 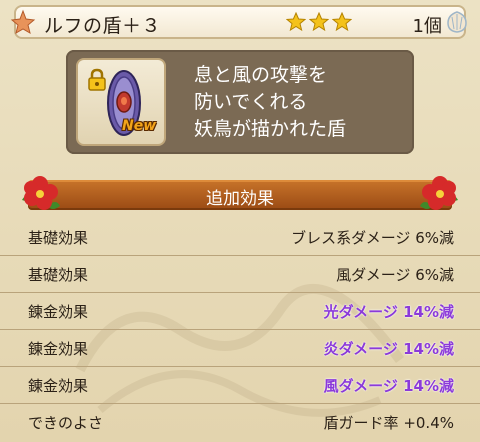 What do you see at coordinates (240, 422) in the screenshot?
I see `effect-row: できのよさ 盾ガード率 +0.4%` at bounding box center [240, 422].